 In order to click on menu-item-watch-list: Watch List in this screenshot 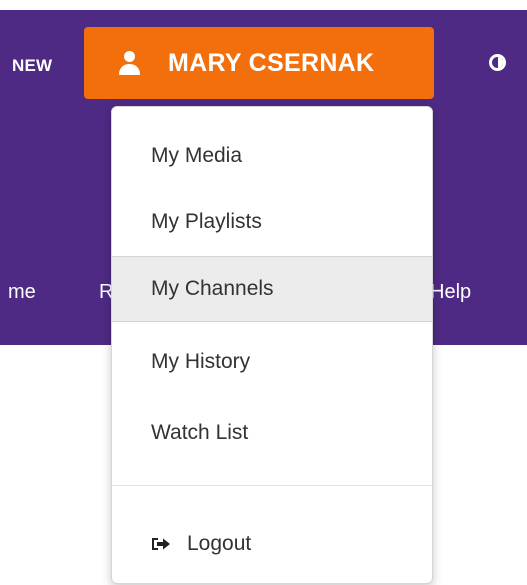, I will do `click(272, 433)`.